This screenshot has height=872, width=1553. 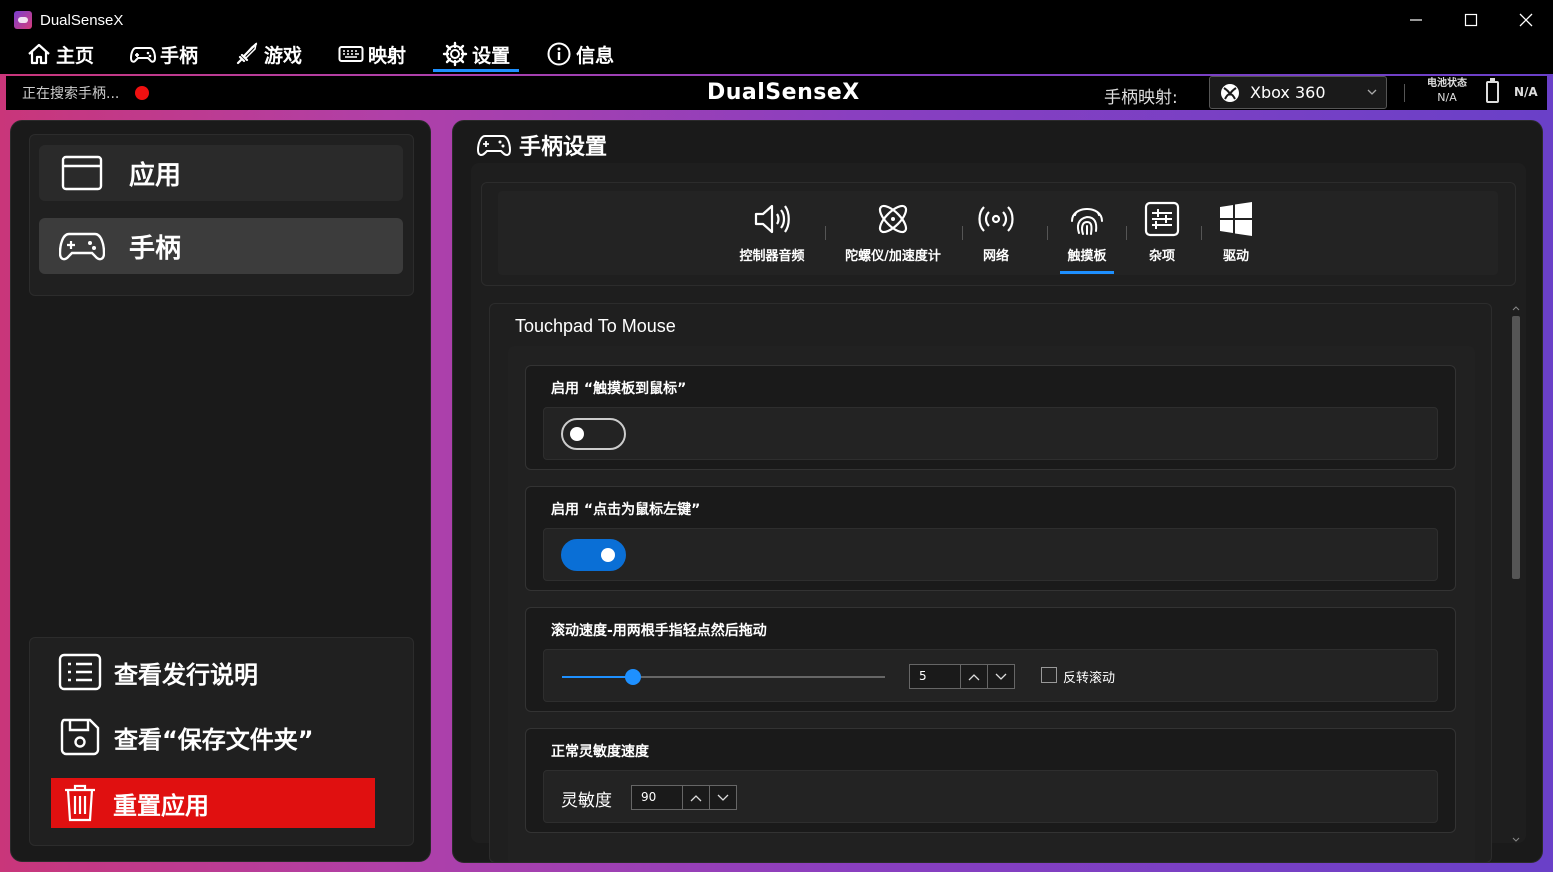 I want to click on nav-settings: 设置, so click(x=476, y=54).